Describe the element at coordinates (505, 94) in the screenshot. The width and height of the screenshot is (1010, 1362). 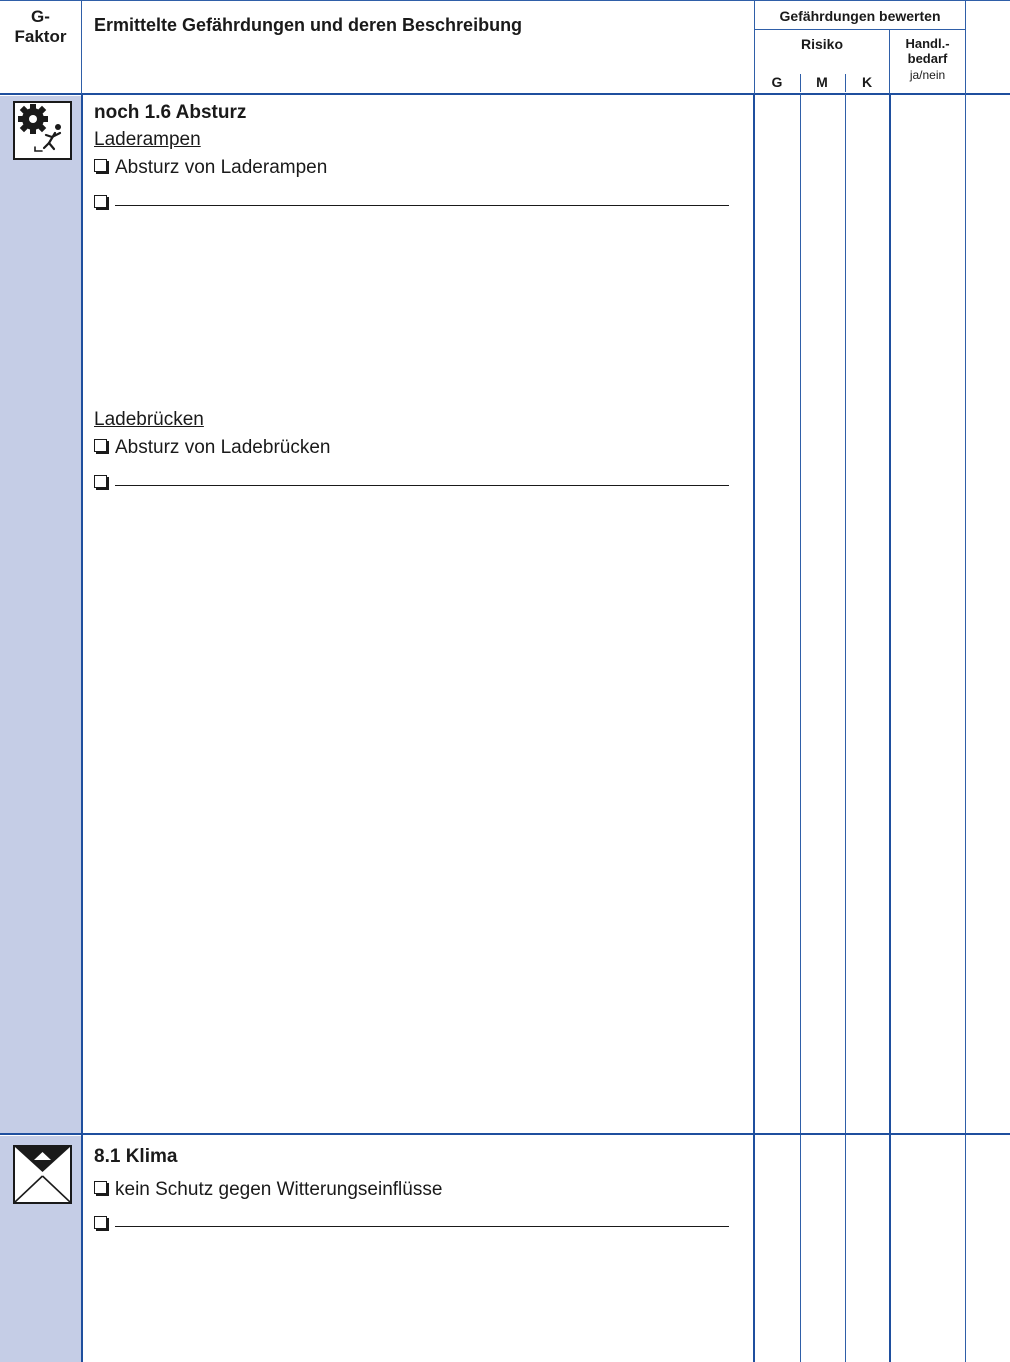
I see `header-bottom-rule` at that location.